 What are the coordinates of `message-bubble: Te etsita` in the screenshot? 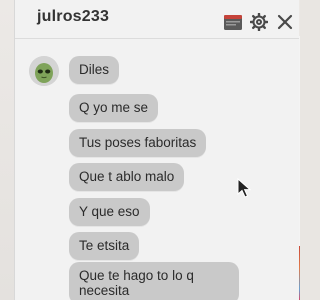 It's located at (104, 246).